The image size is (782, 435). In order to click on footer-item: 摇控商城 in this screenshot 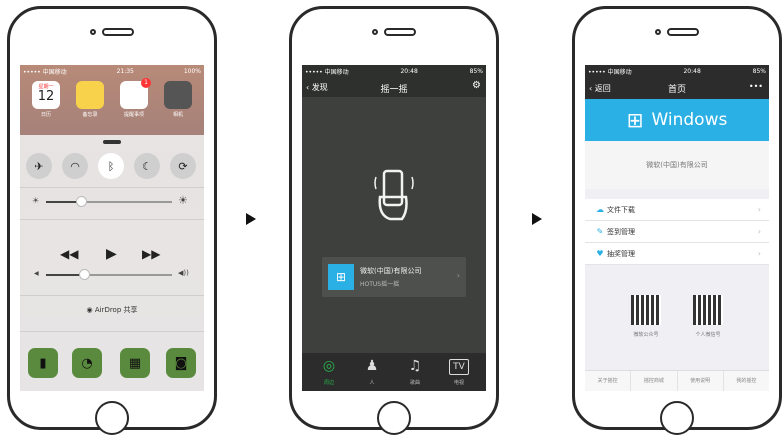, I will do `click(654, 381)`.